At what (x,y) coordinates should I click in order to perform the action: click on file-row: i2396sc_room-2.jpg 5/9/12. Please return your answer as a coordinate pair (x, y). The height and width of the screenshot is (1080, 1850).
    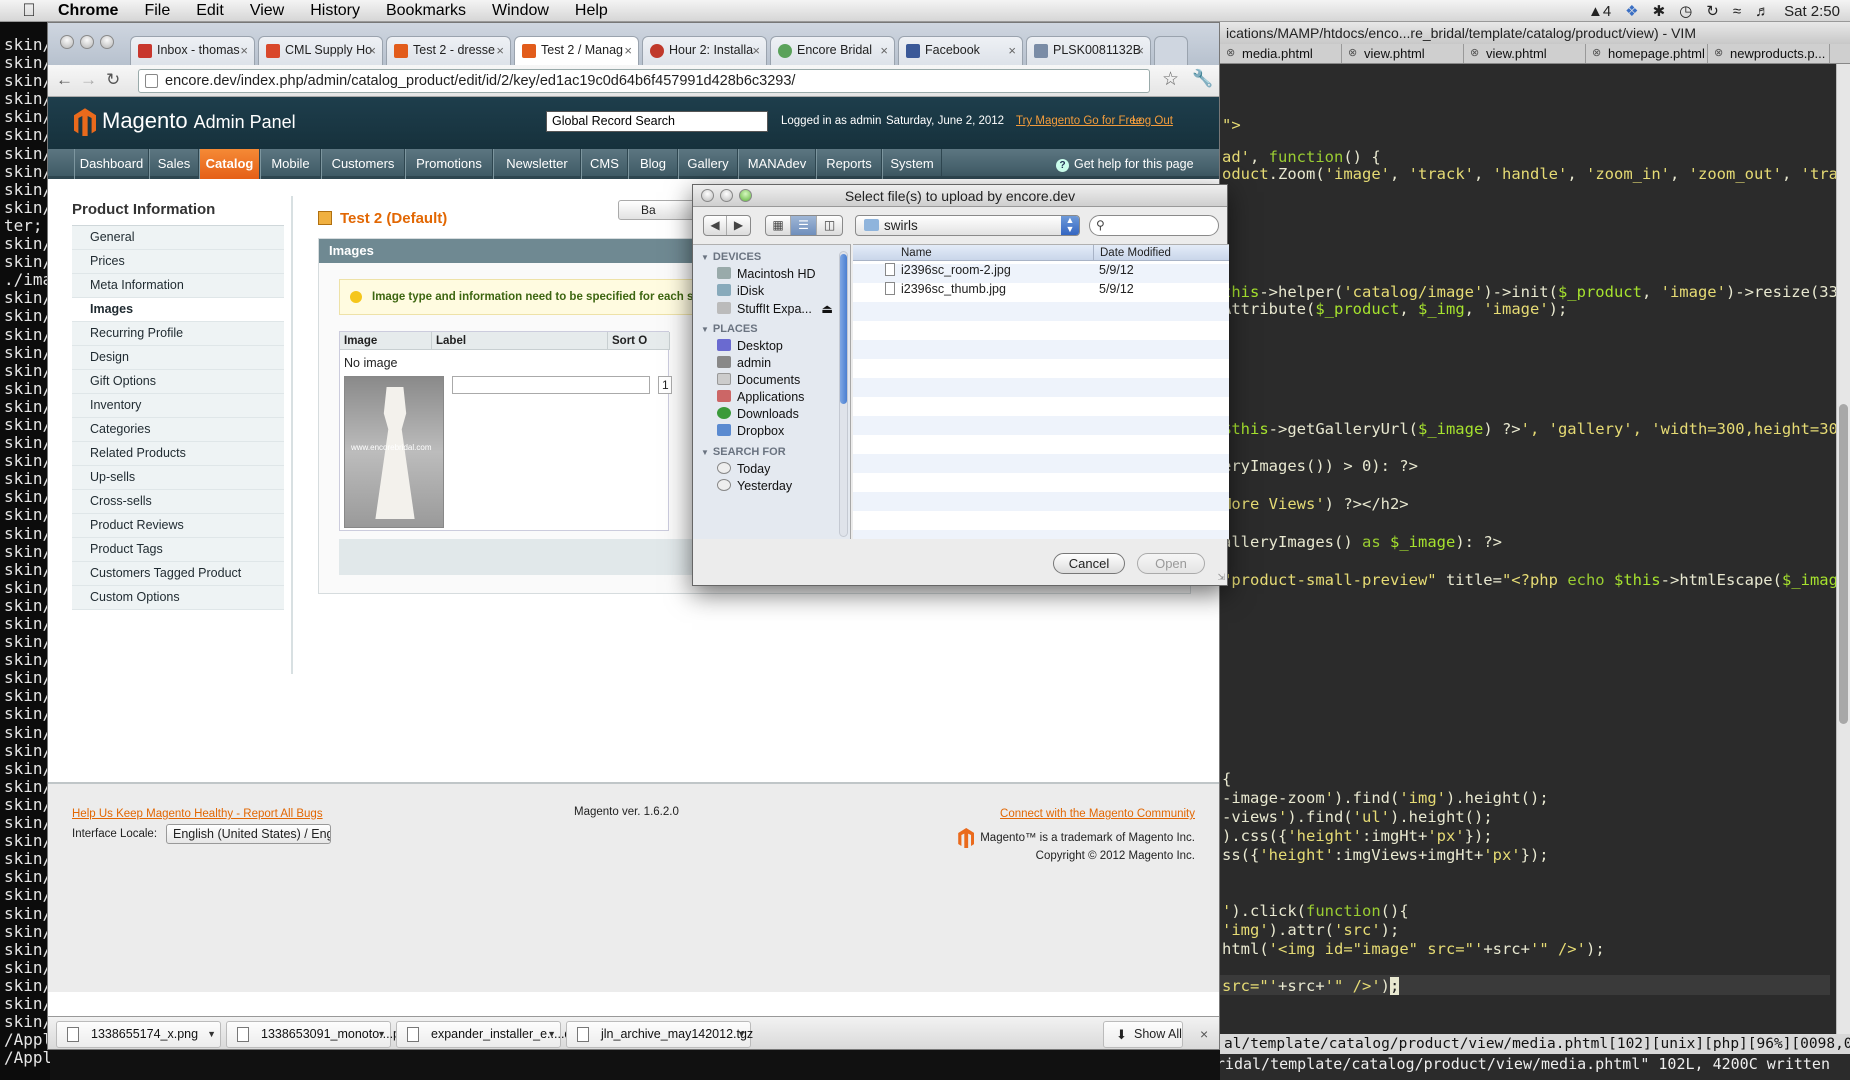
    Looking at the image, I should click on (1041, 270).